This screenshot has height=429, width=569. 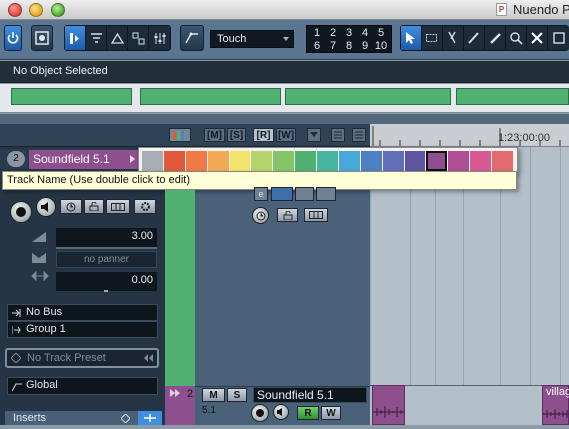 I want to click on track-list-name-field: Soundfield 5.1, so click(x=310, y=395).